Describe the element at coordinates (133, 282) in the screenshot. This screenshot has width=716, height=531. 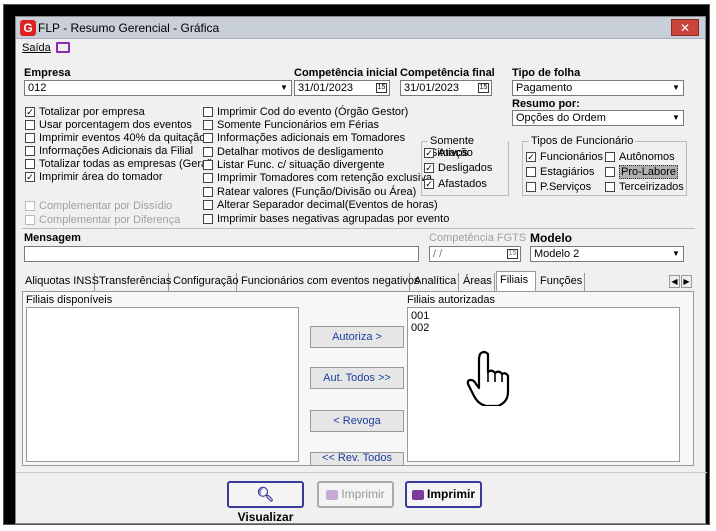
I see `tab-transferencias: Transferências` at that location.